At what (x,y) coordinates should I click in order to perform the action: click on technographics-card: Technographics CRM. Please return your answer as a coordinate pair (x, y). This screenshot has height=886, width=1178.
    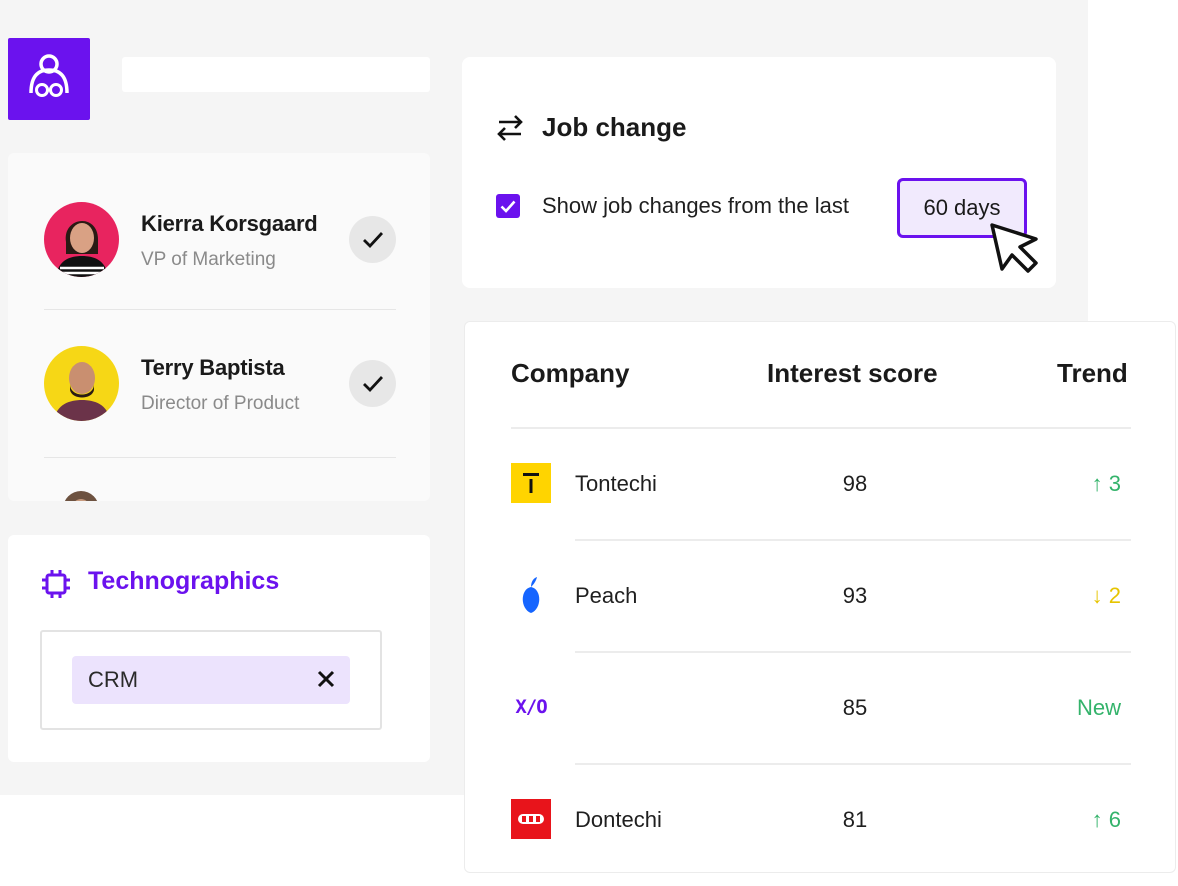
    Looking at the image, I should click on (219, 648).